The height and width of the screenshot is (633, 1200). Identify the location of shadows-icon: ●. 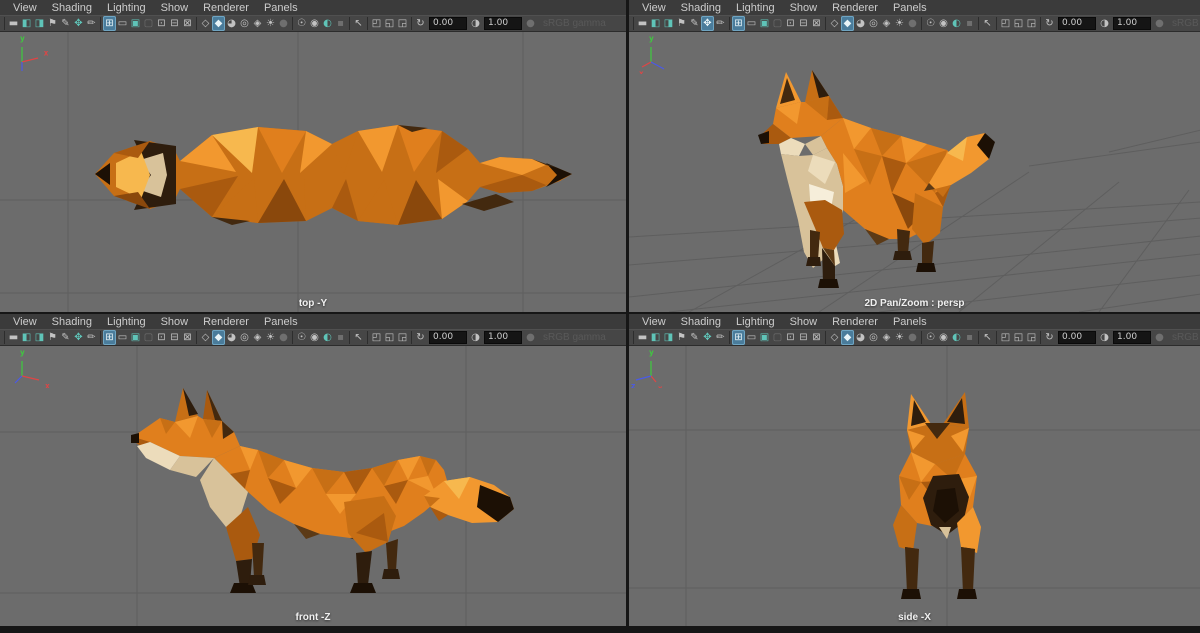
(283, 337).